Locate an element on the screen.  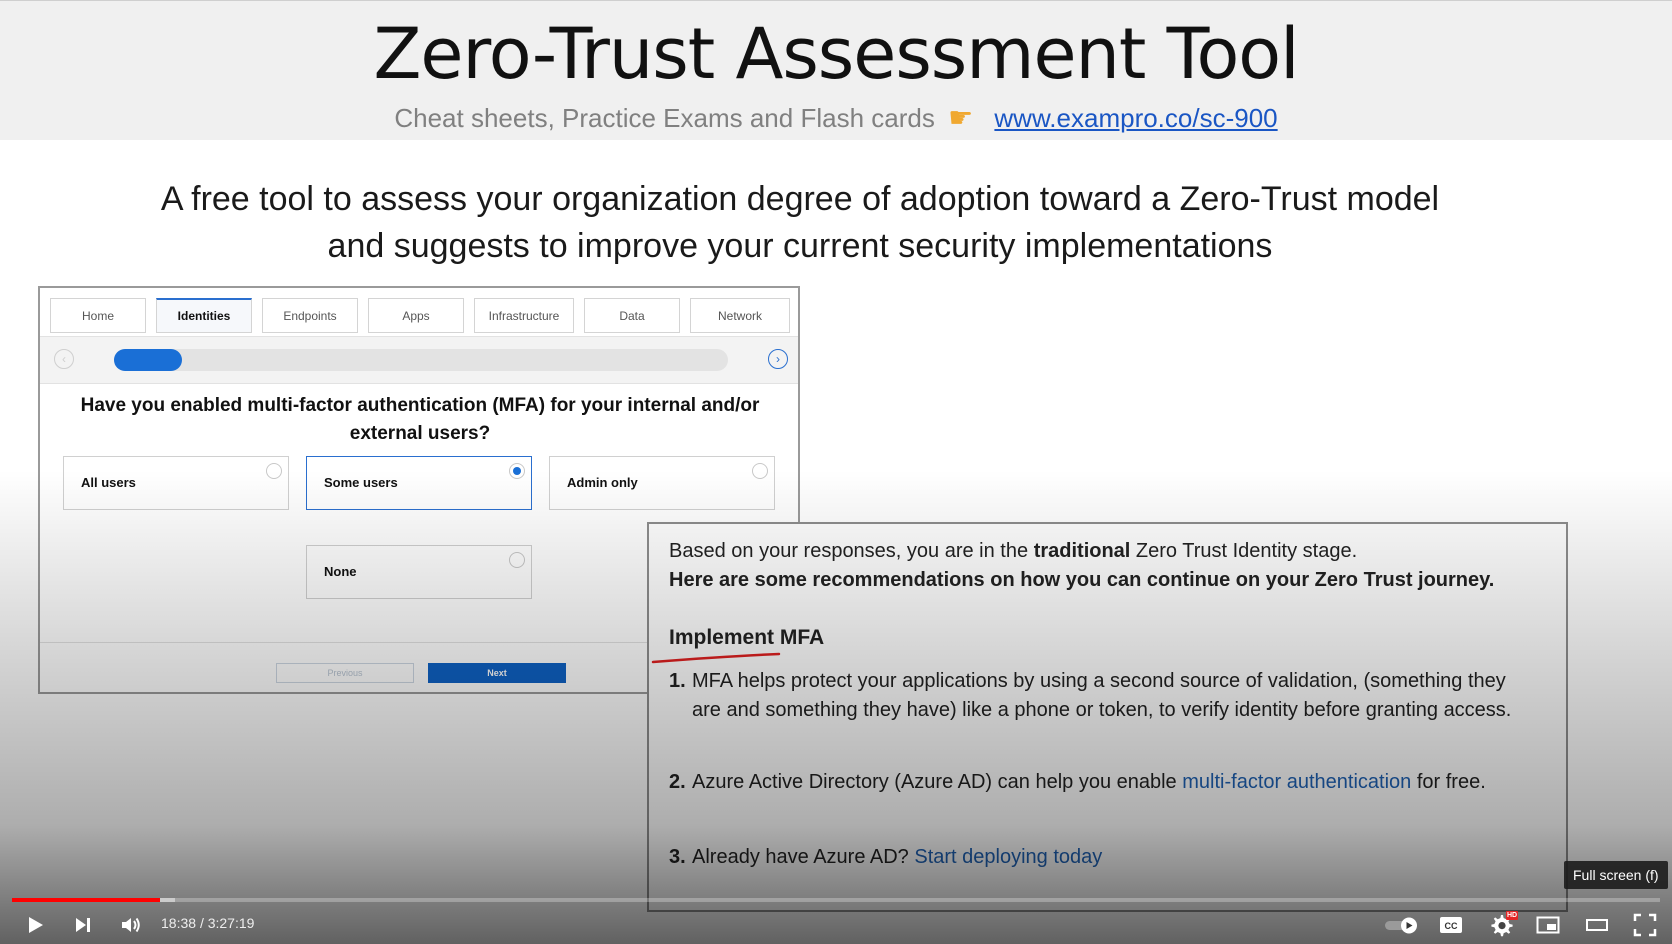
option-none: None is located at coordinates (419, 572).